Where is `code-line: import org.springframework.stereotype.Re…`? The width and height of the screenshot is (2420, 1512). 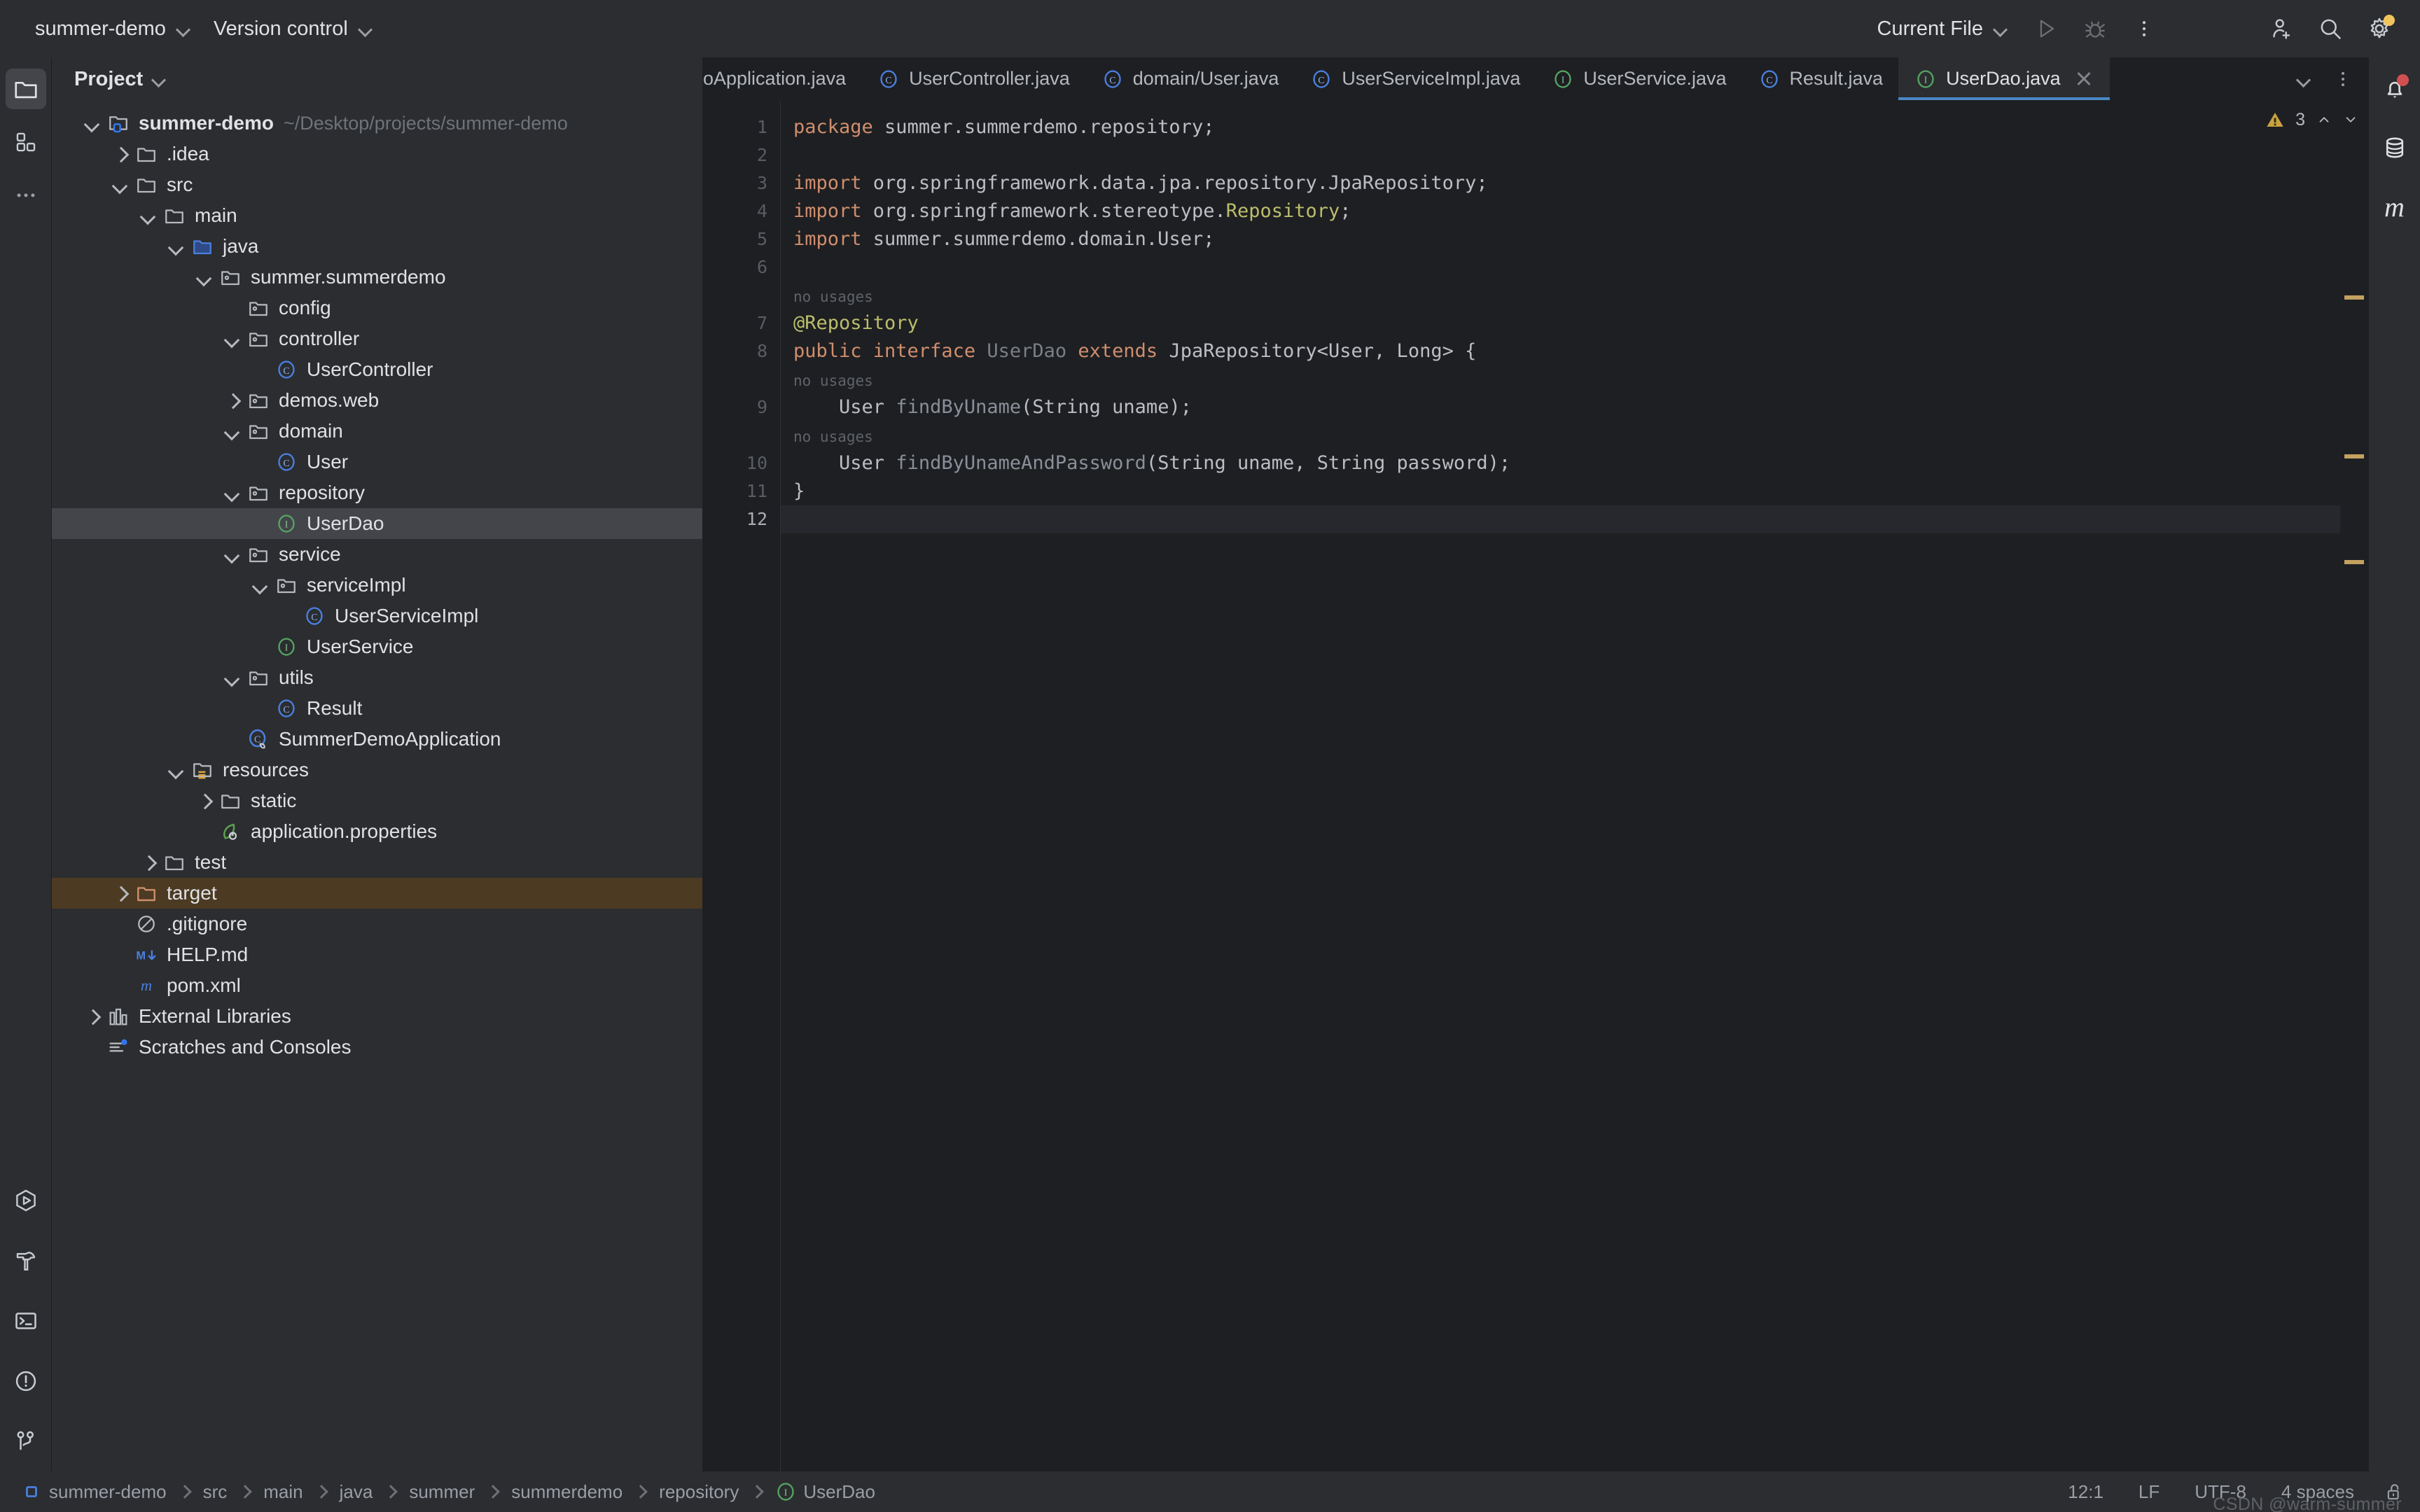
code-line: import org.springframework.stereotype.Re… is located at coordinates (1560, 211).